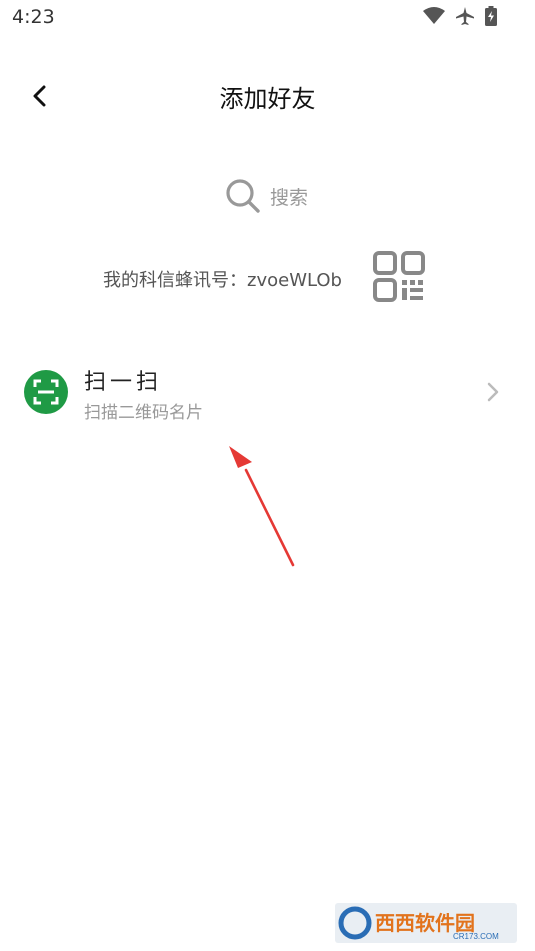 The image size is (535, 951). I want to click on qr-code-icon, so click(399, 276).